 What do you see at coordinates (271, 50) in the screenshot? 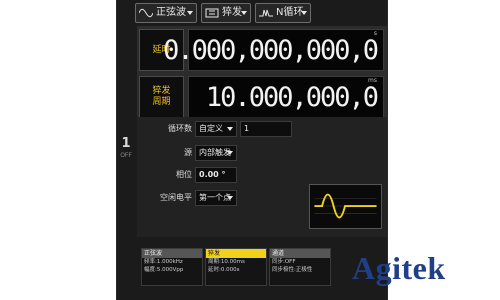
I see `delay-value: 0.000,000,000,0` at bounding box center [271, 50].